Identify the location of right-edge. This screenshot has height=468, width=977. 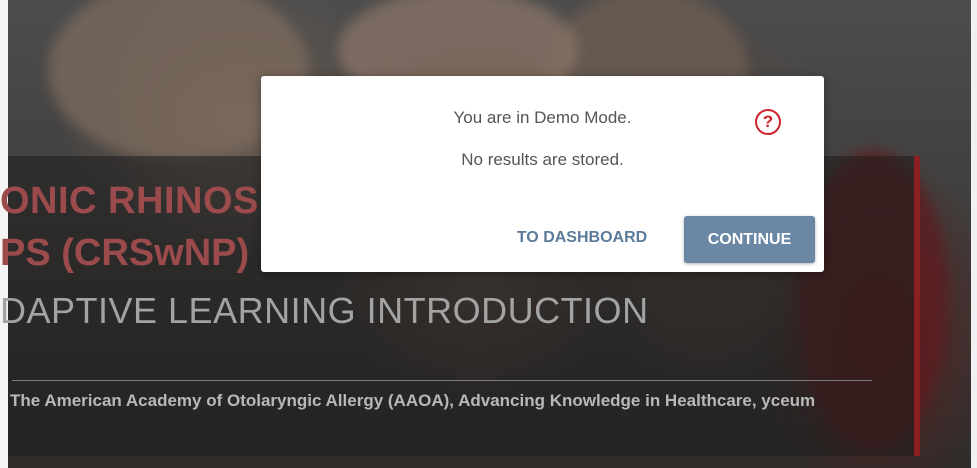
(974, 234).